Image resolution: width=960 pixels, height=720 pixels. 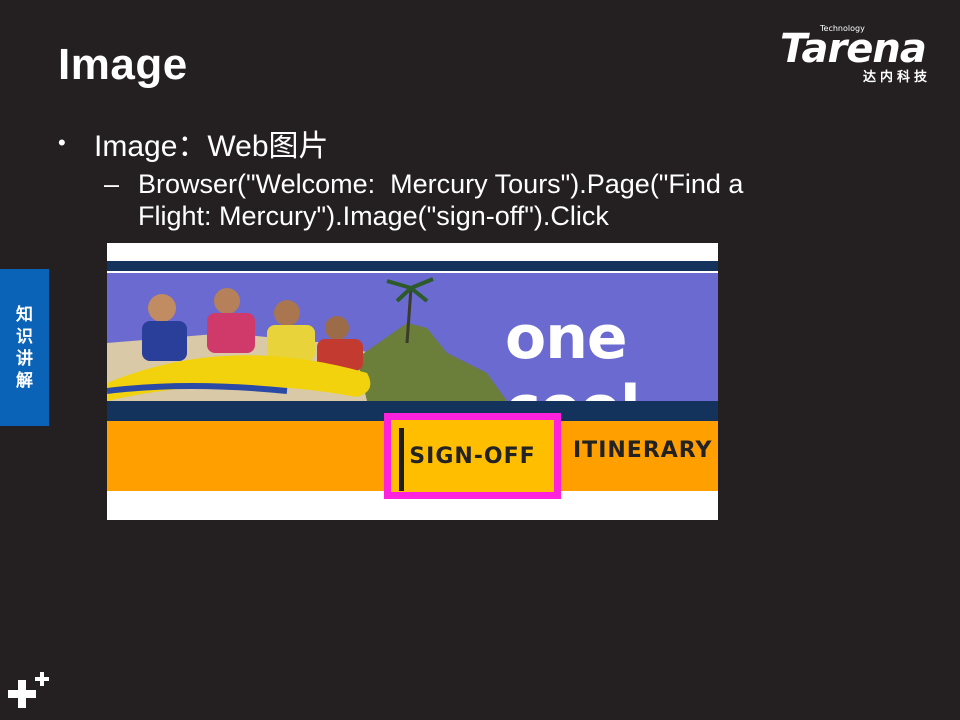 I want to click on side-tab-char: 解, so click(x=24, y=380).